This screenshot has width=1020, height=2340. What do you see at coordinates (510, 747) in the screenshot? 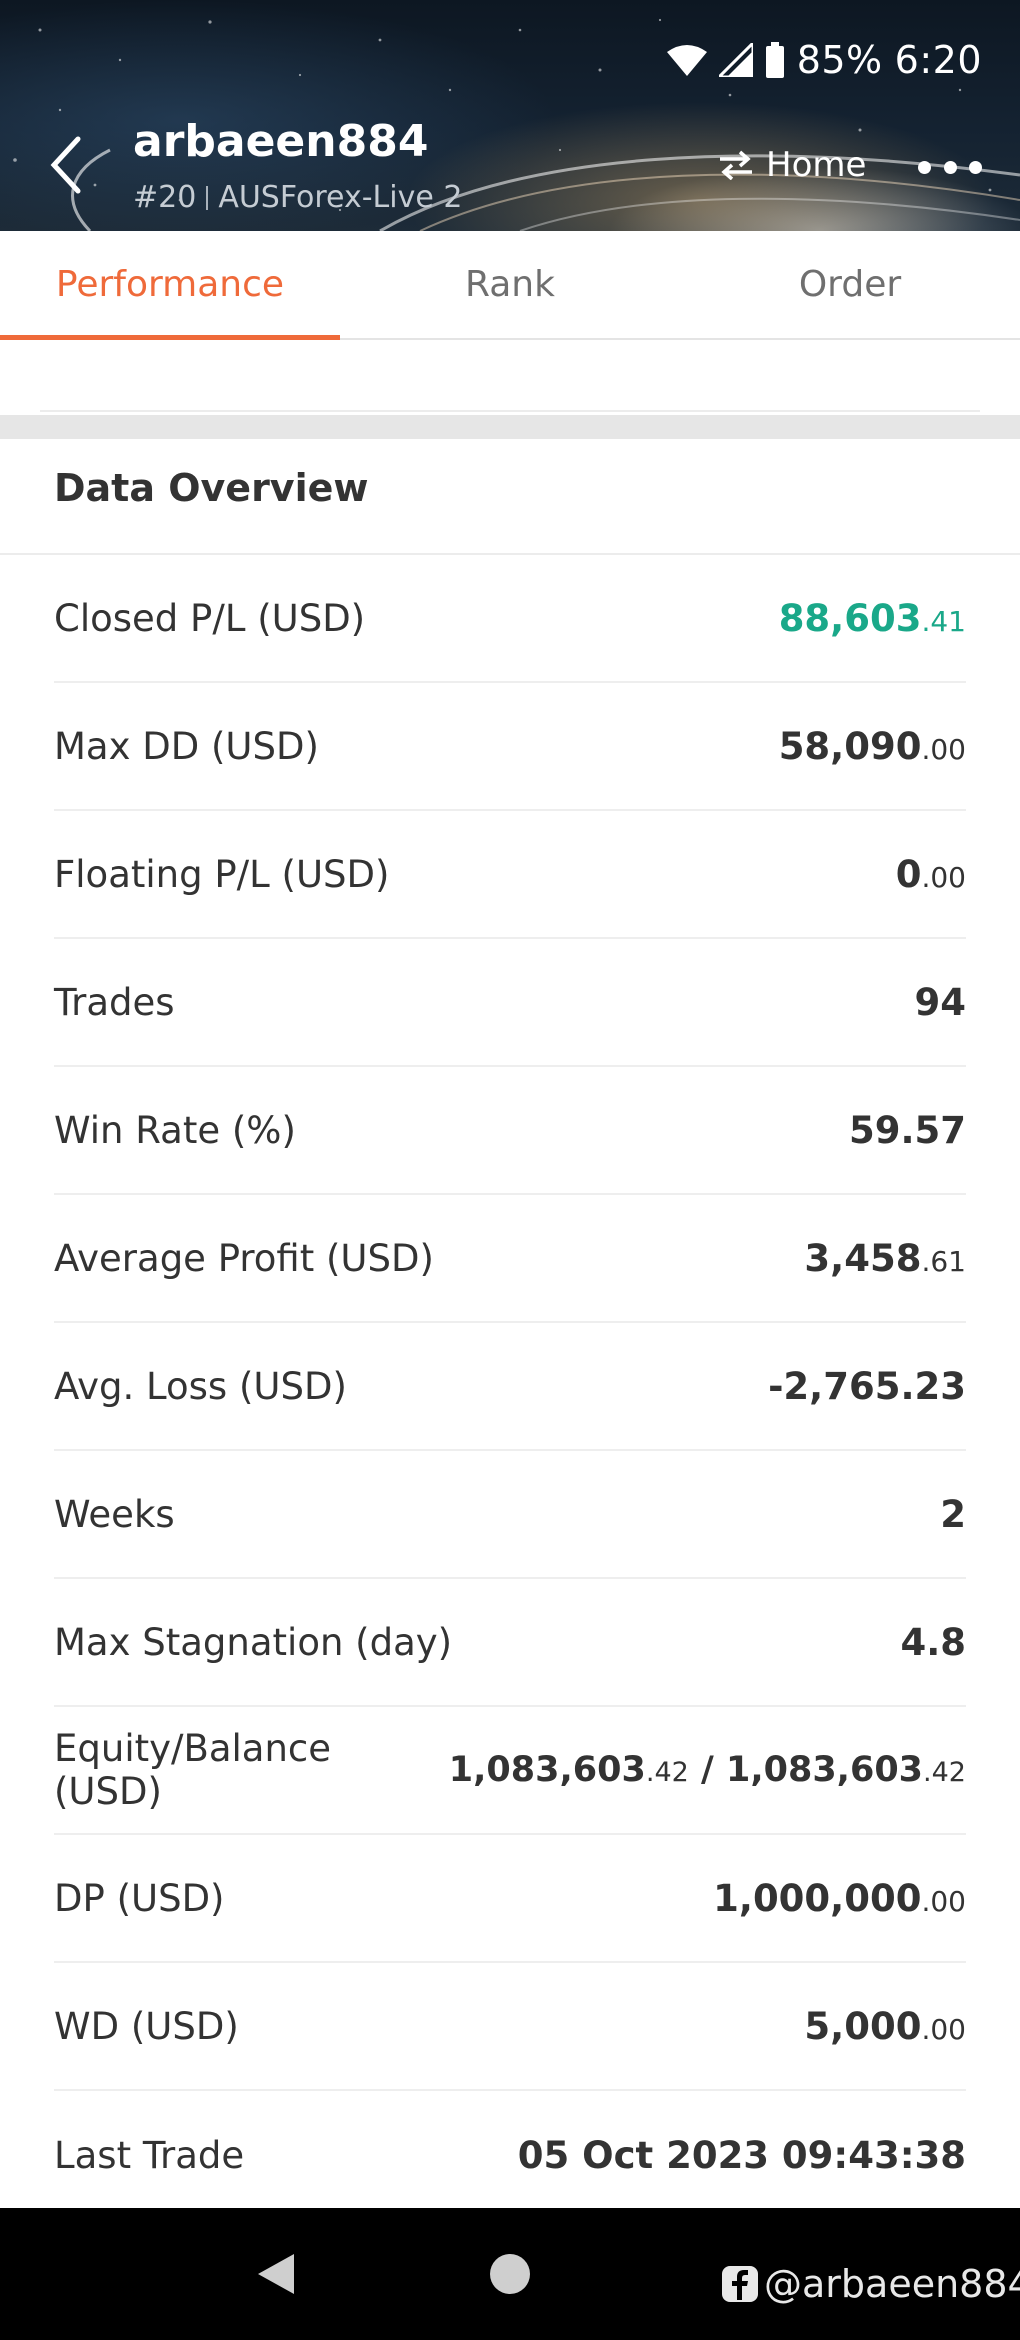
I see `stat-row-max-dd: Max DD (USD) 58,090.00` at bounding box center [510, 747].